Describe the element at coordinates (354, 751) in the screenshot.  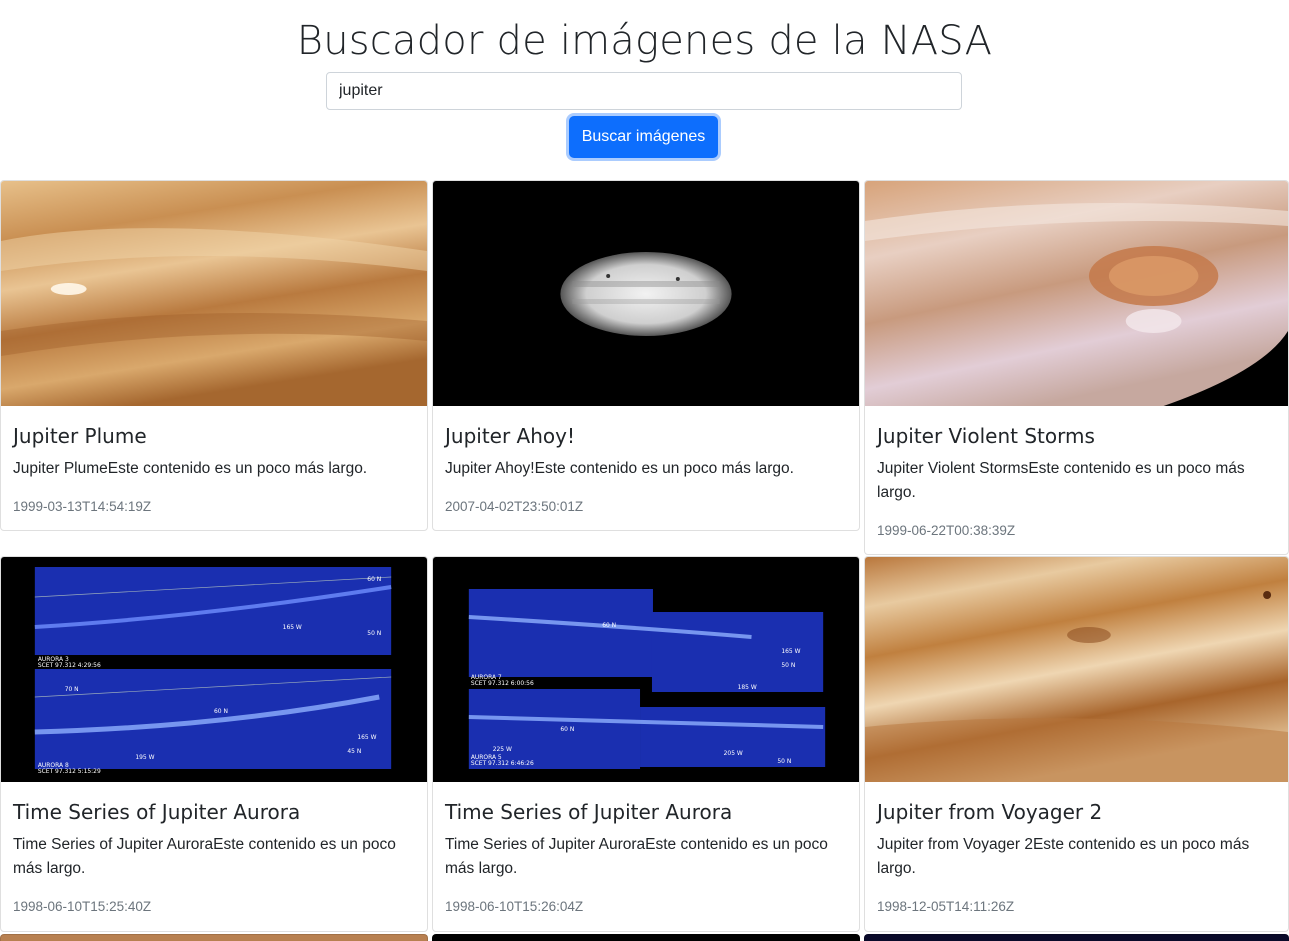
I see `image-label: 45 N` at that location.